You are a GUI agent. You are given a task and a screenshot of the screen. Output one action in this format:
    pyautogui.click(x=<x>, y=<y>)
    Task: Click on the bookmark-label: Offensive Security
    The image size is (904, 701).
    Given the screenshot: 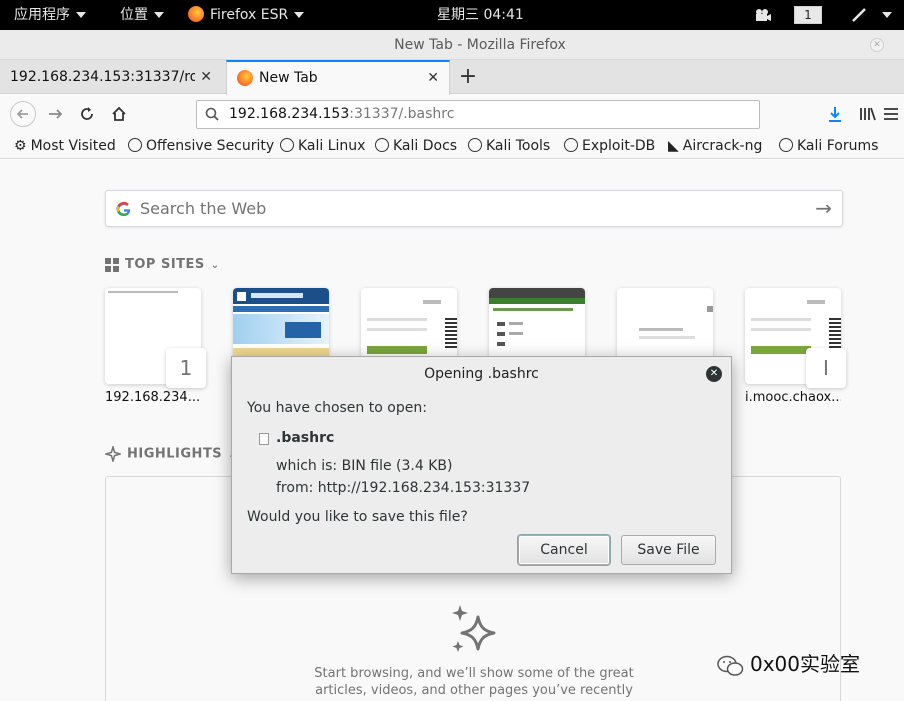 What is the action you would take?
    pyautogui.click(x=210, y=146)
    